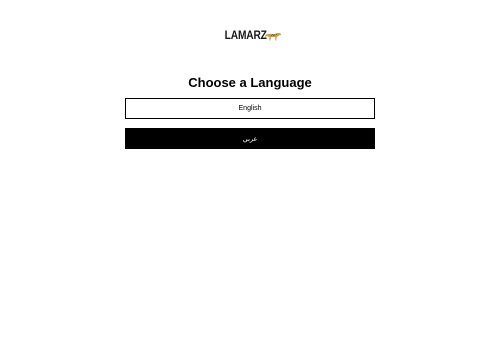 The width and height of the screenshot is (500, 348). What do you see at coordinates (250, 82) in the screenshot?
I see `page-title: Choose a Language` at bounding box center [250, 82].